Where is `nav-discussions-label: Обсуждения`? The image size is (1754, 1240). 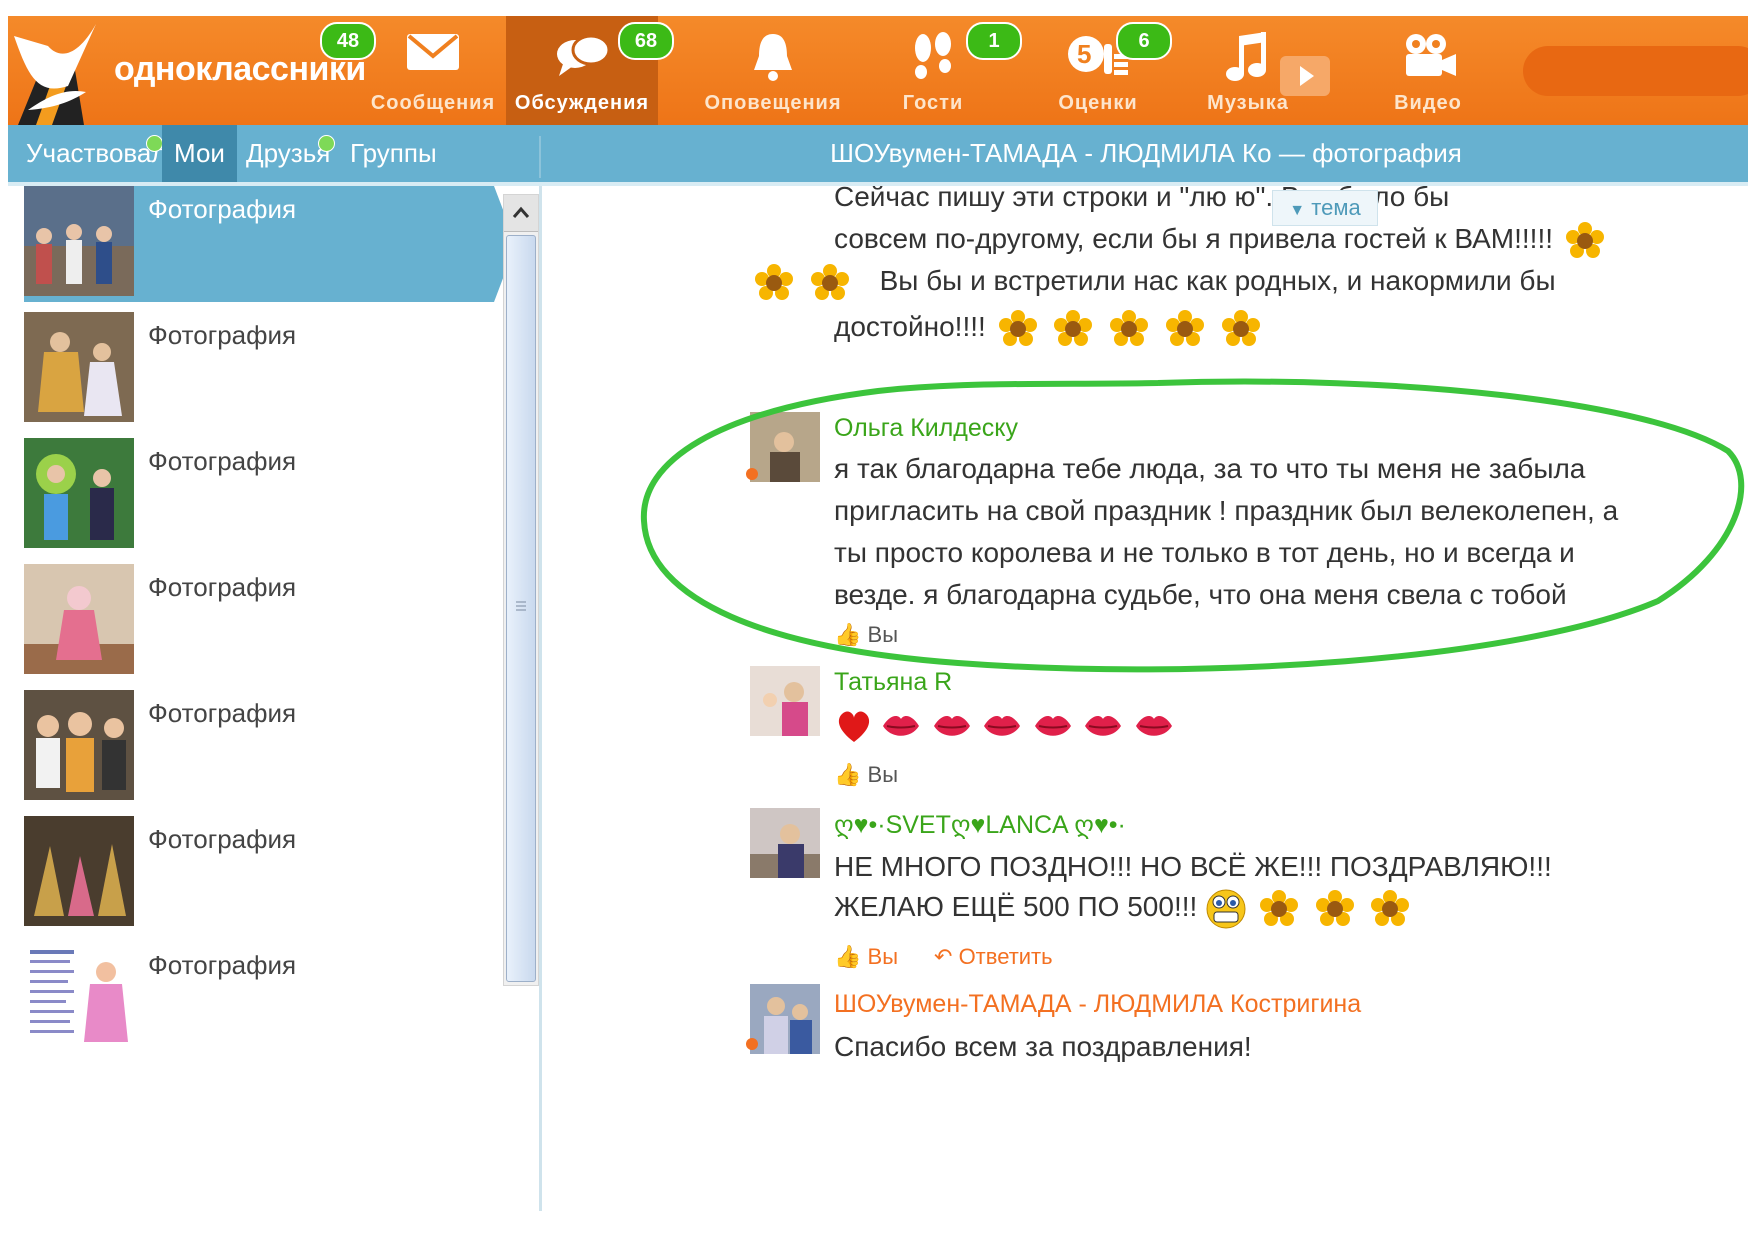 nav-discussions-label: Обсуждения is located at coordinates (582, 103).